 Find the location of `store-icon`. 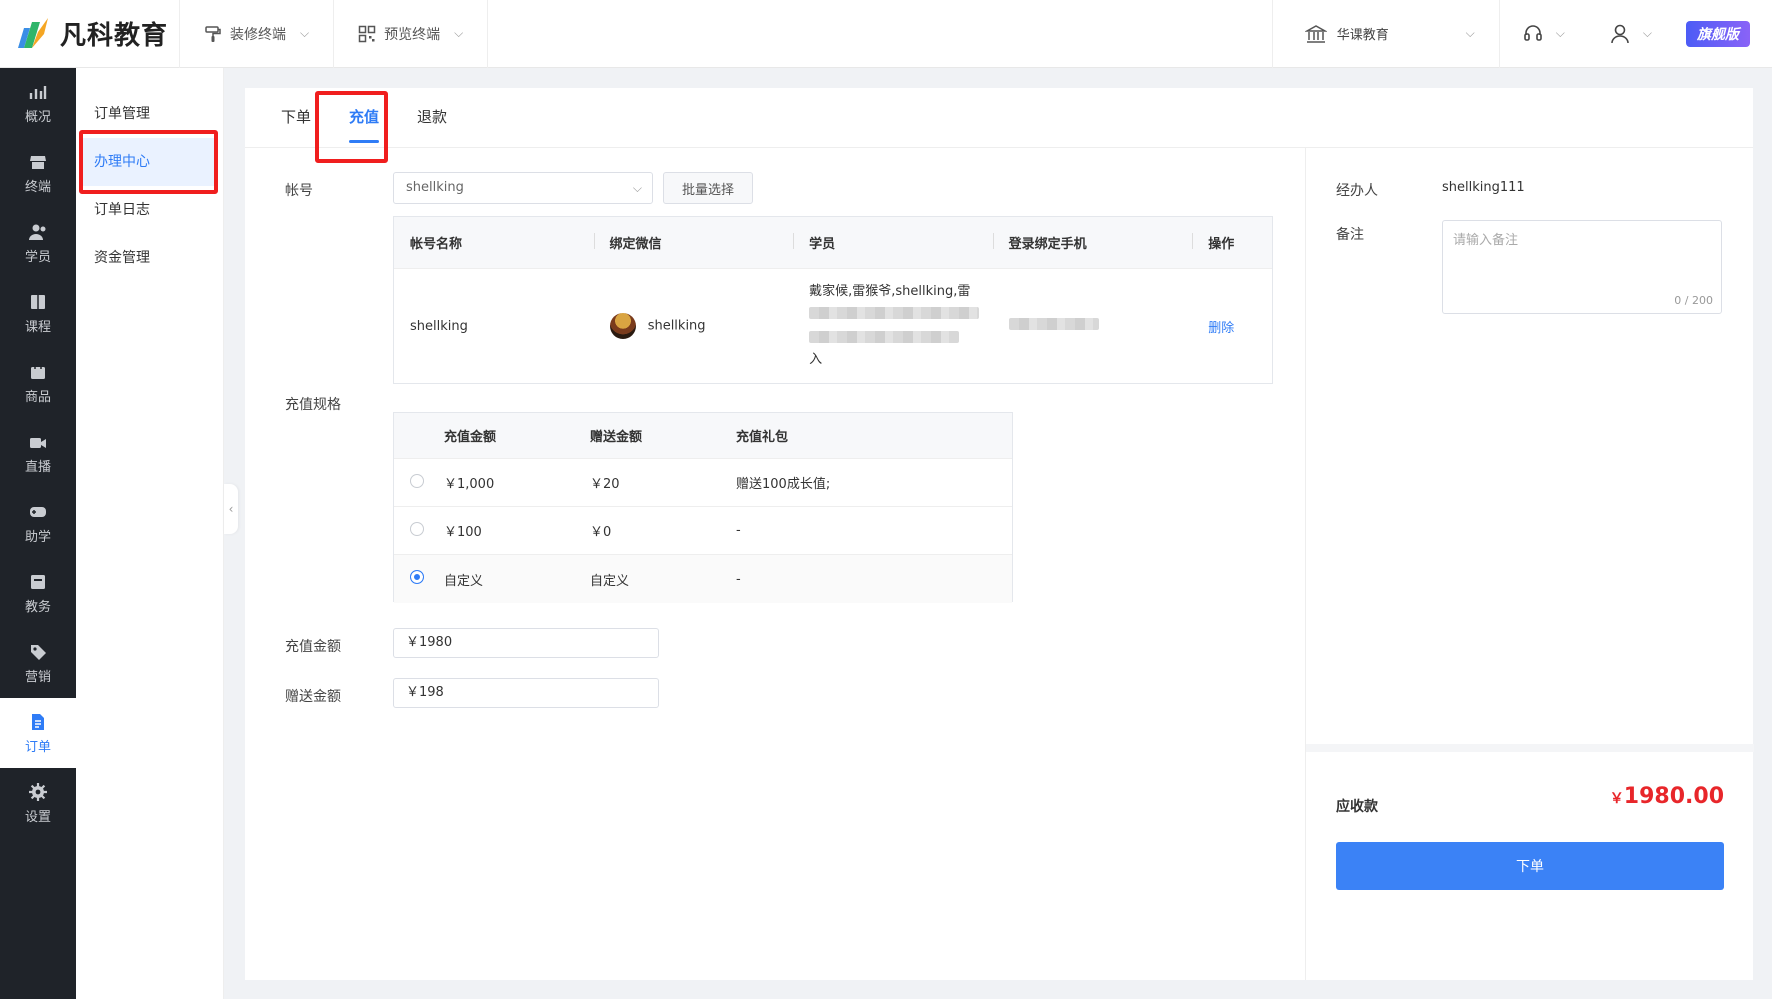

store-icon is located at coordinates (38, 162).